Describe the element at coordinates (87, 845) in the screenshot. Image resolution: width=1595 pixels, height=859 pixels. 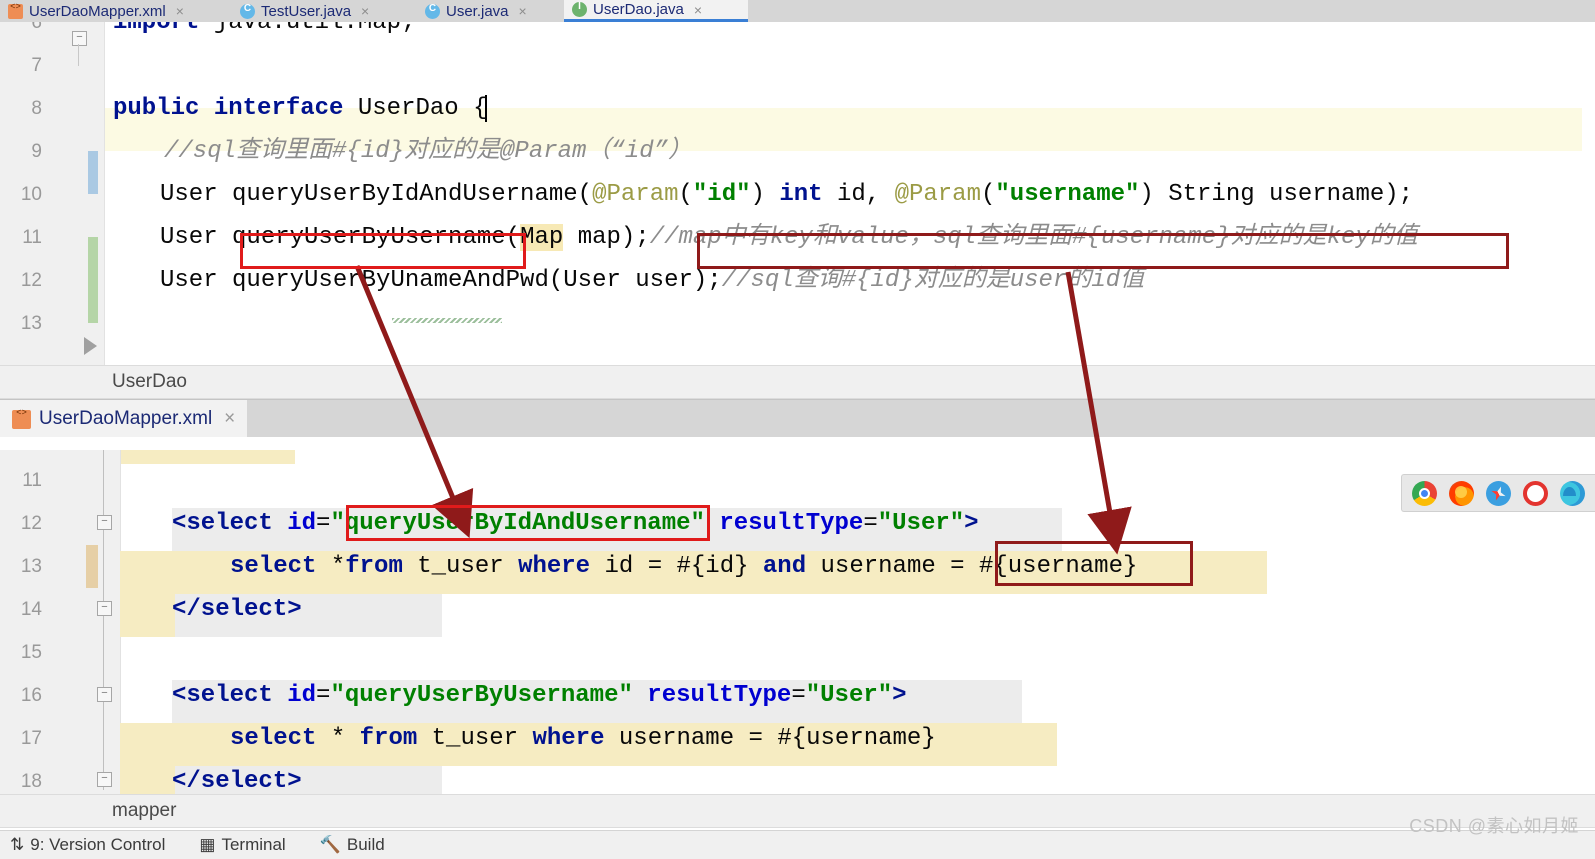
I see `status-version-control: ⇅ 9: Version Control` at that location.